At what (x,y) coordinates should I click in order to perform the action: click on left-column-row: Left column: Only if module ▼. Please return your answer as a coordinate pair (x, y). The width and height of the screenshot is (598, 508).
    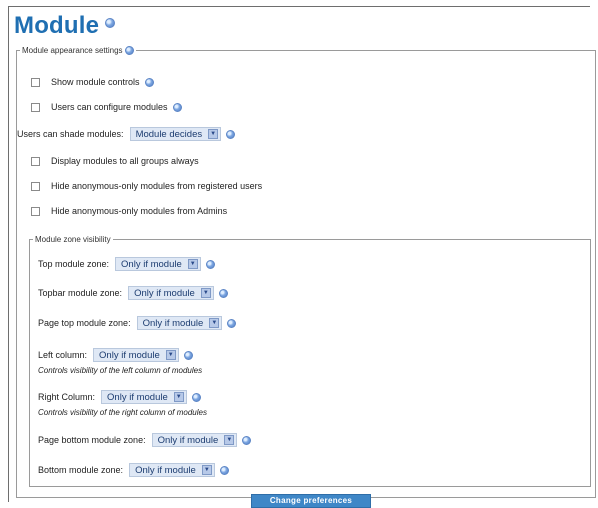
    Looking at the image, I should click on (115, 355).